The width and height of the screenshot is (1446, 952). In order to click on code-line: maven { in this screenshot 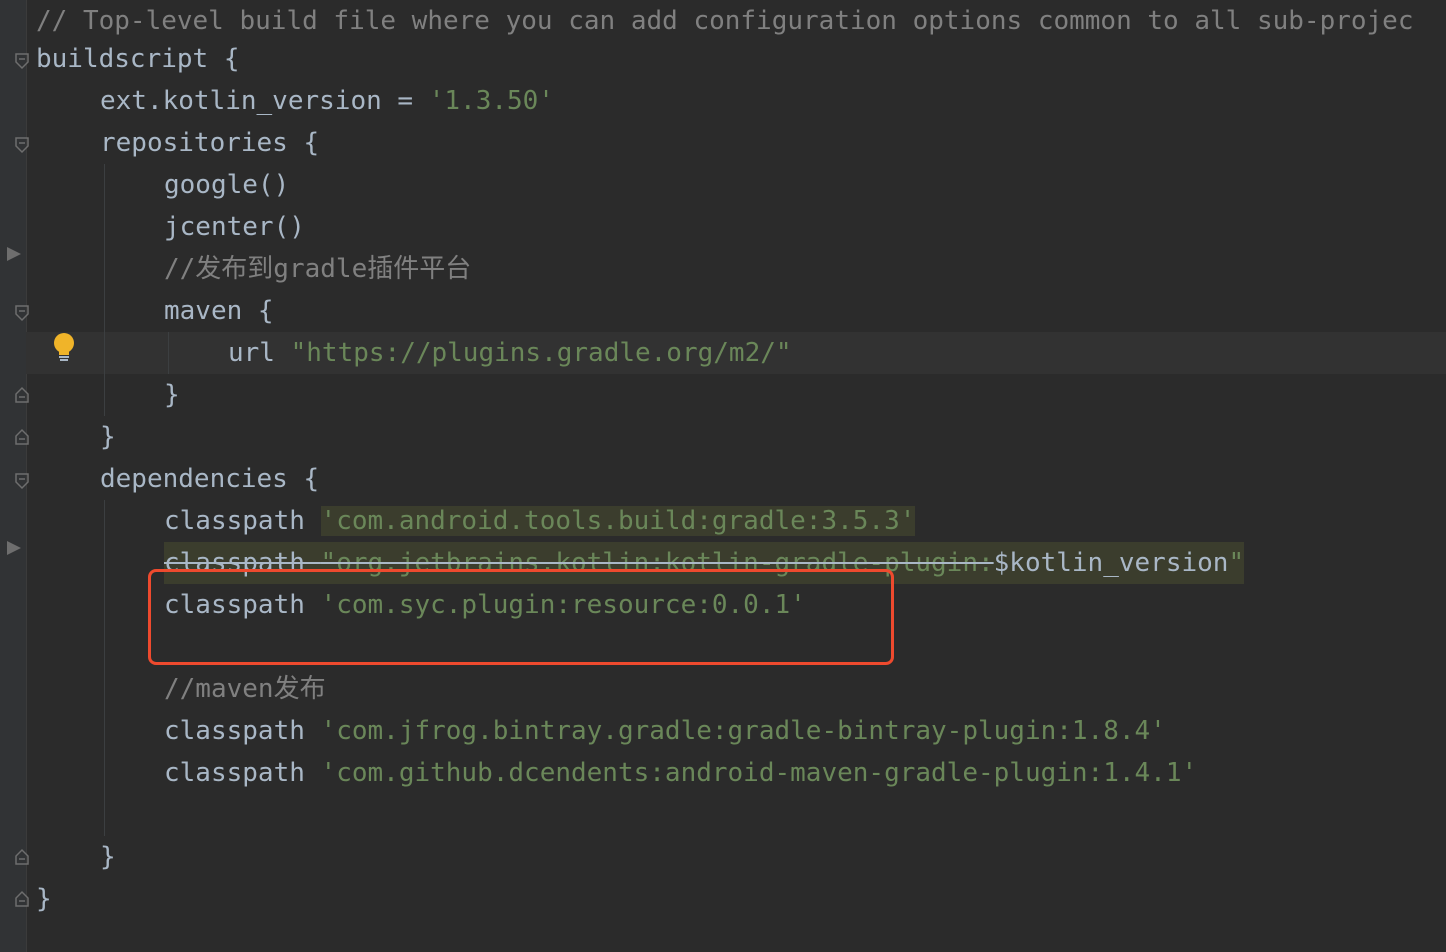, I will do `click(219, 311)`.